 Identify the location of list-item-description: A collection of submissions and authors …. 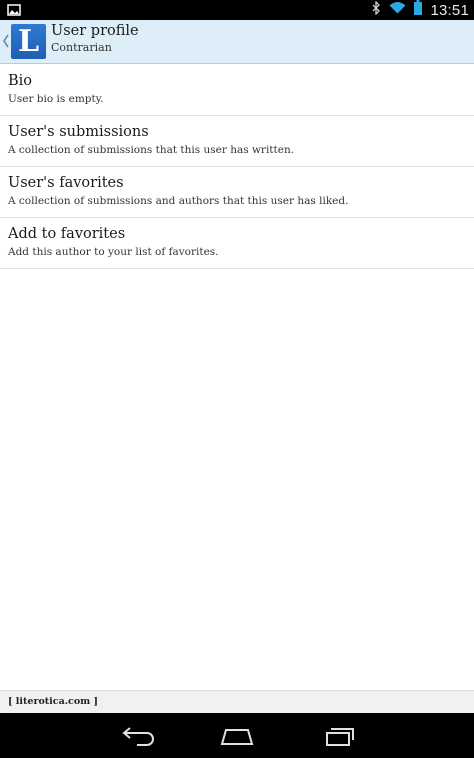
(178, 201).